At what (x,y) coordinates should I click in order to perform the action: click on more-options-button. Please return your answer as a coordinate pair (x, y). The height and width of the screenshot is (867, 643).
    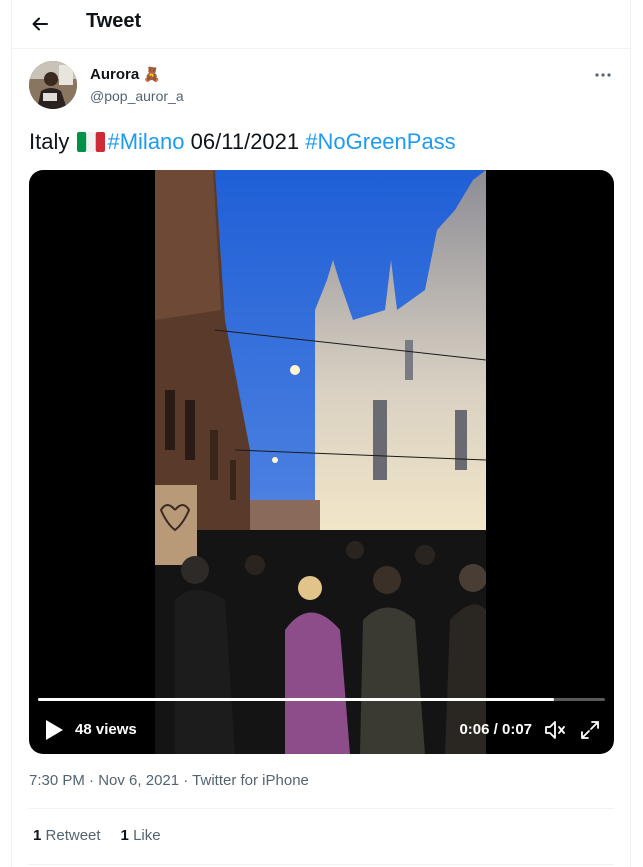
    Looking at the image, I should click on (603, 75).